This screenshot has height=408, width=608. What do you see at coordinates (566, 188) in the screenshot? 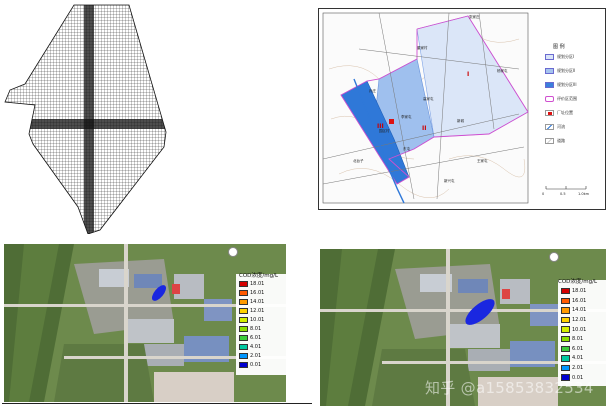
I see `scale-bar` at bounding box center [566, 188].